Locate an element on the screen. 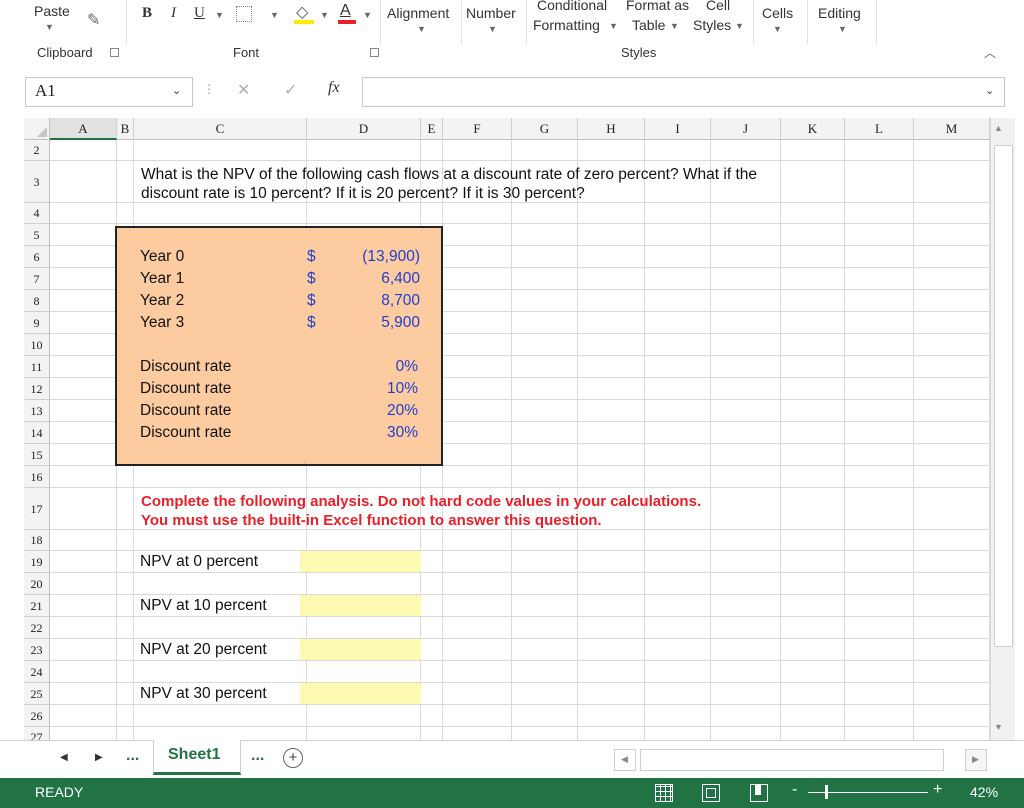 Image resolution: width=1024 pixels, height=808 pixels. column-header-I: I is located at coordinates (678, 129).